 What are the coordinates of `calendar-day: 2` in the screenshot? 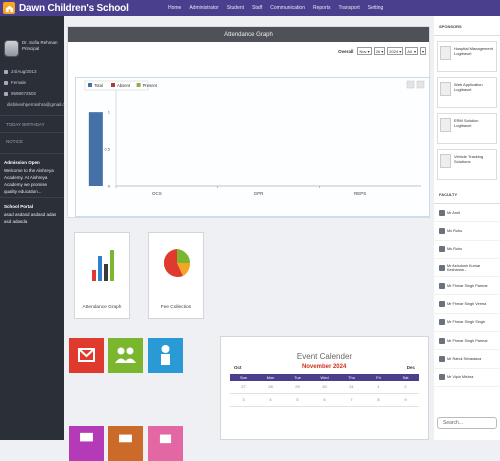 It's located at (405, 387).